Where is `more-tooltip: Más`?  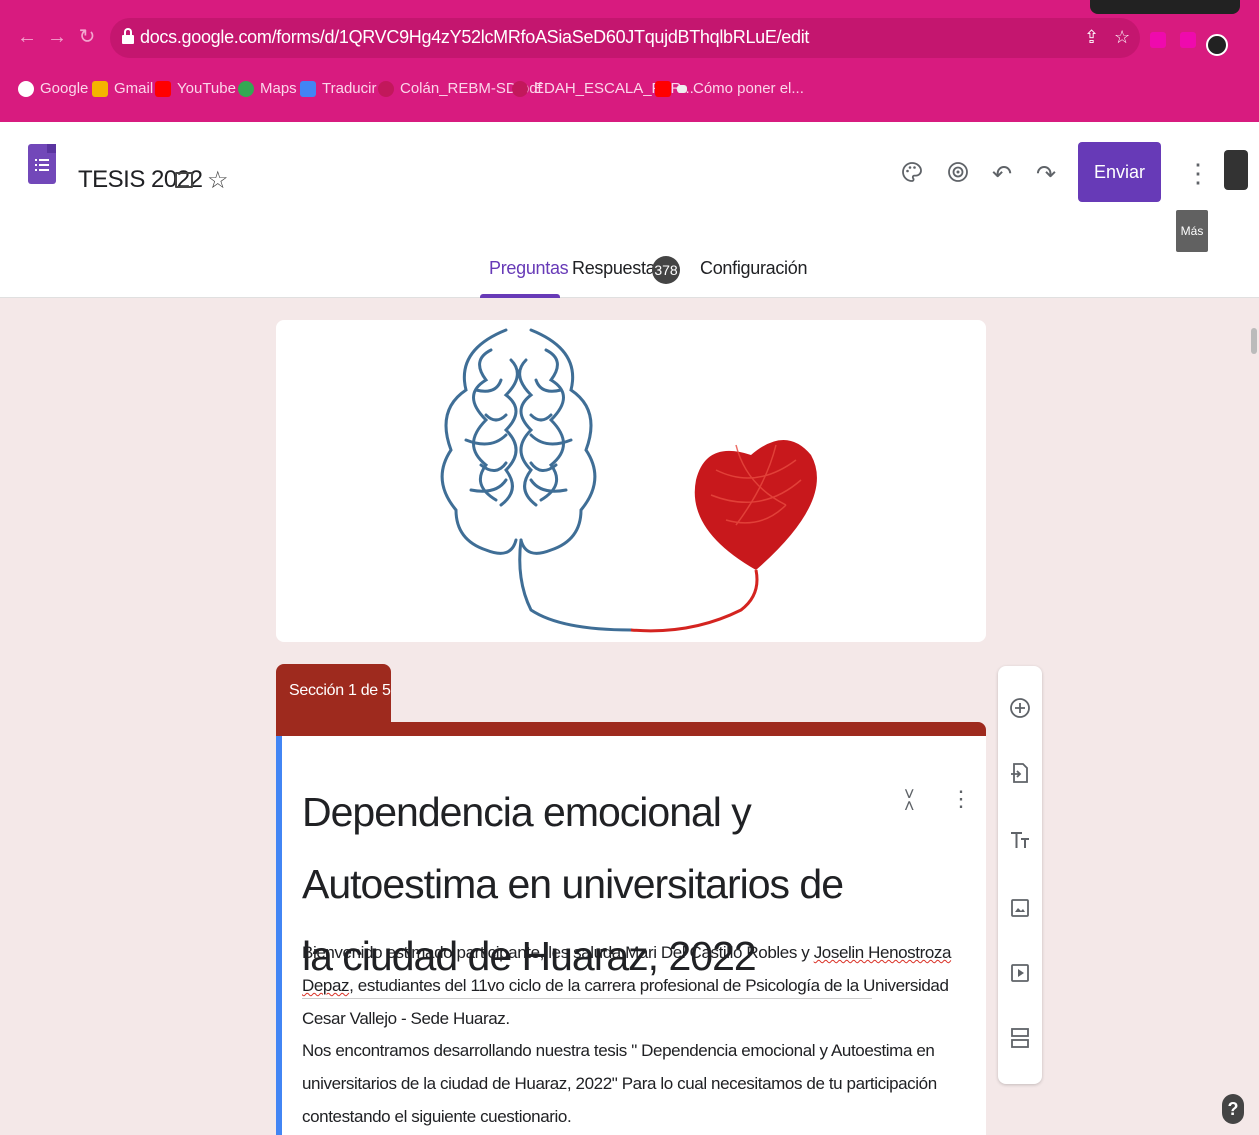
more-tooltip: Más is located at coordinates (1192, 231).